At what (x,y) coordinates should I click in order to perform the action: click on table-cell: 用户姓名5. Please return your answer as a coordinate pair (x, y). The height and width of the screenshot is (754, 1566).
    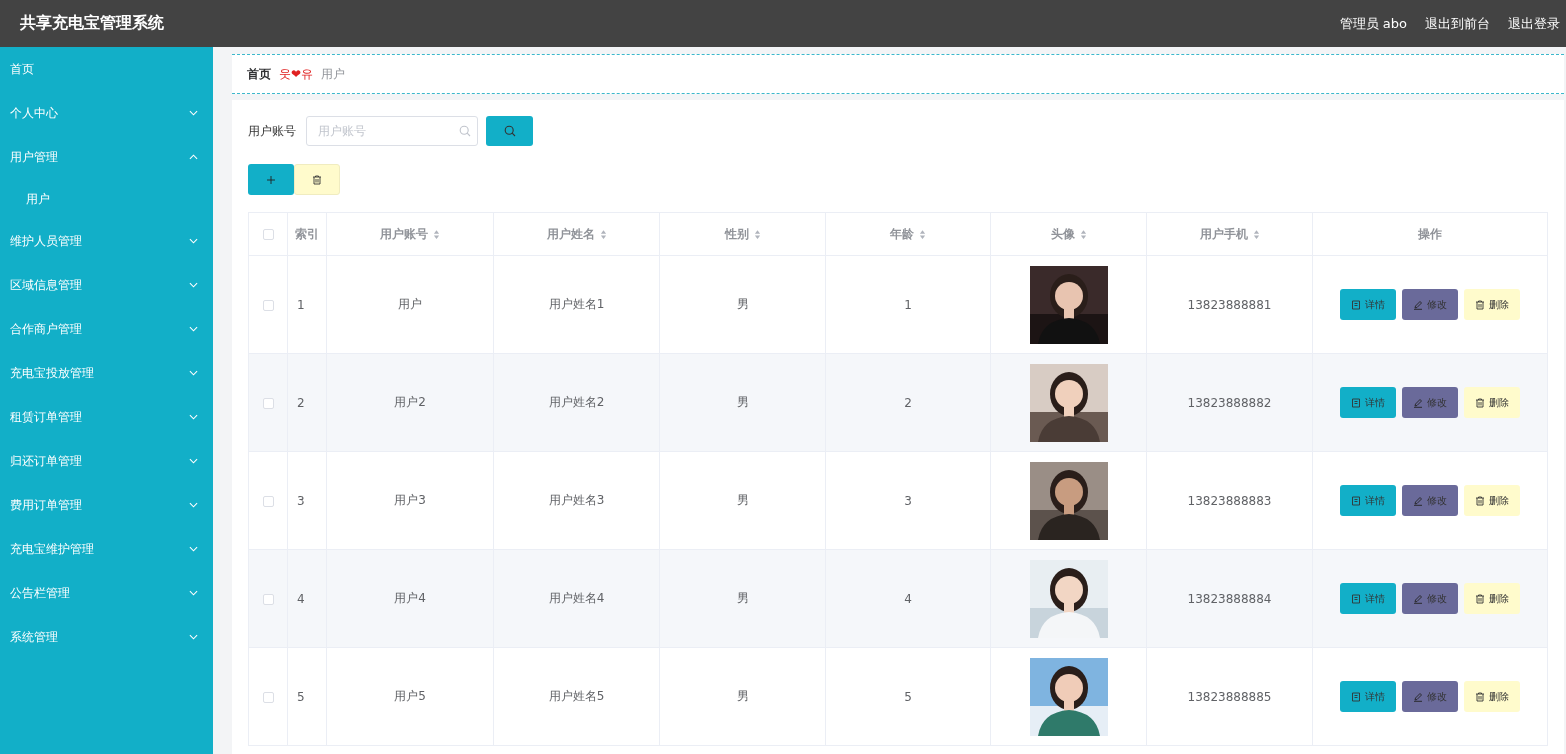
    Looking at the image, I should click on (576, 696).